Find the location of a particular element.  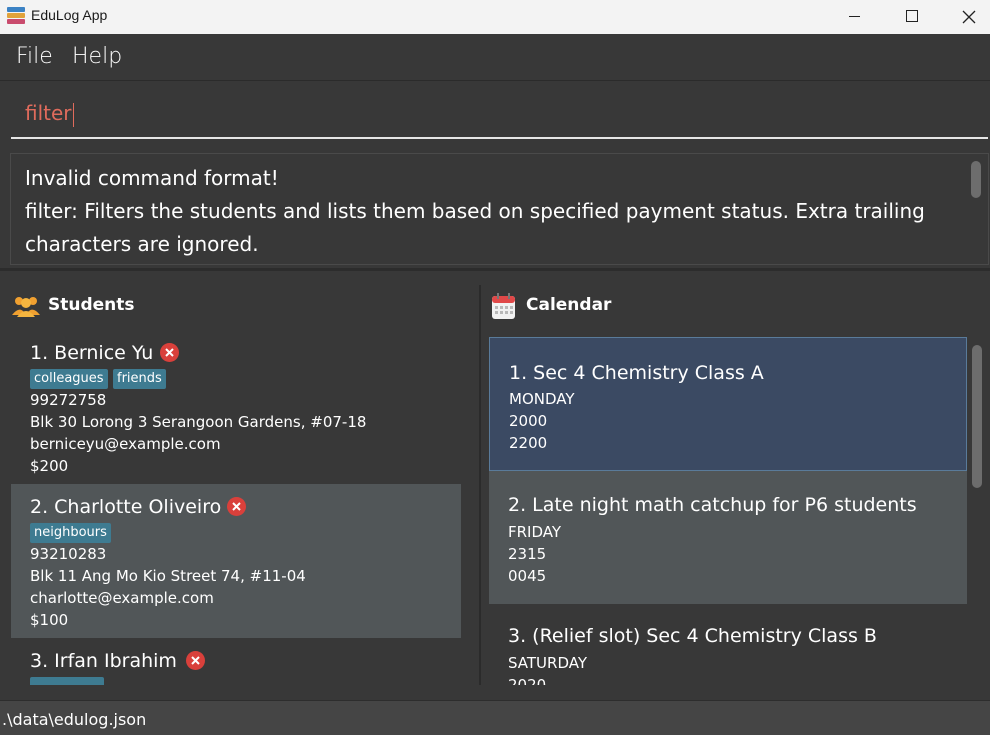

maximize-button is located at coordinates (911, 17).